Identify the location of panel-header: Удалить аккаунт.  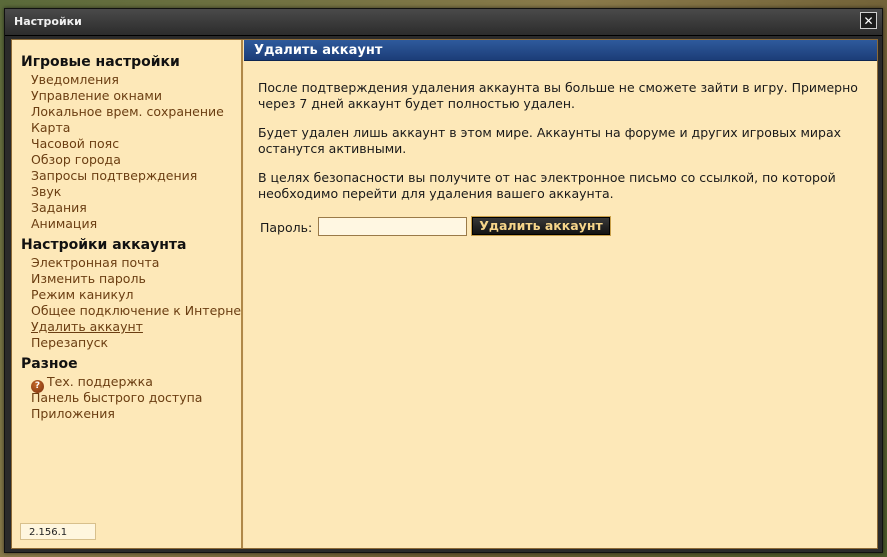
(560, 50).